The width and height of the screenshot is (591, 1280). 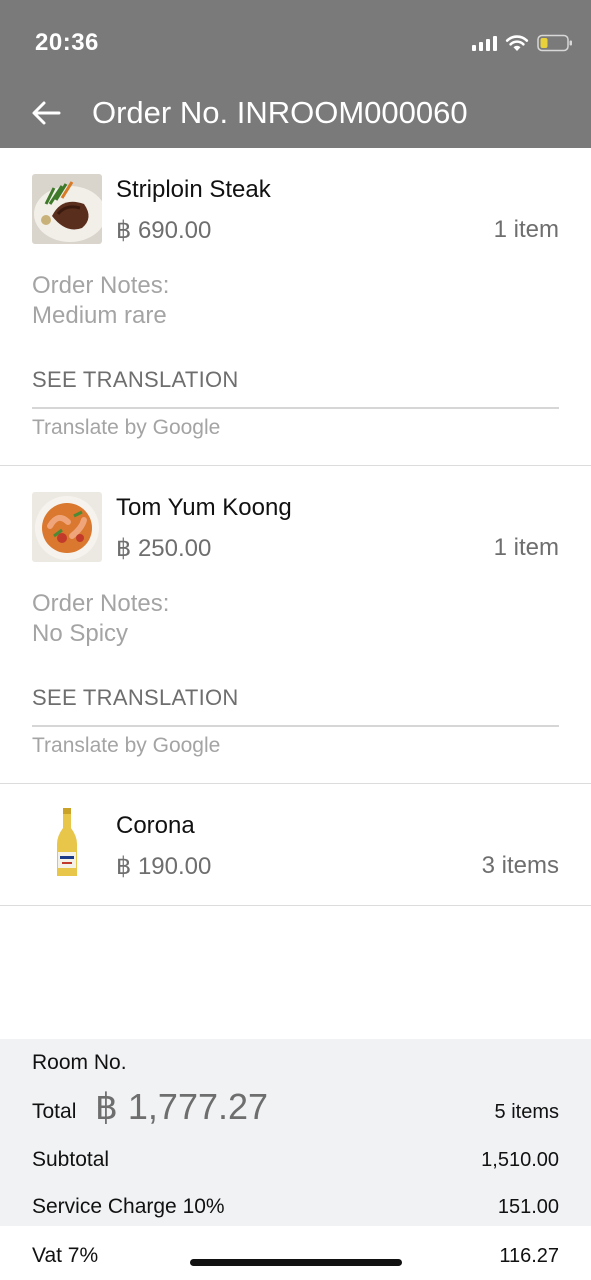 I want to click on item-price: ฿ 250.00, so click(x=164, y=548).